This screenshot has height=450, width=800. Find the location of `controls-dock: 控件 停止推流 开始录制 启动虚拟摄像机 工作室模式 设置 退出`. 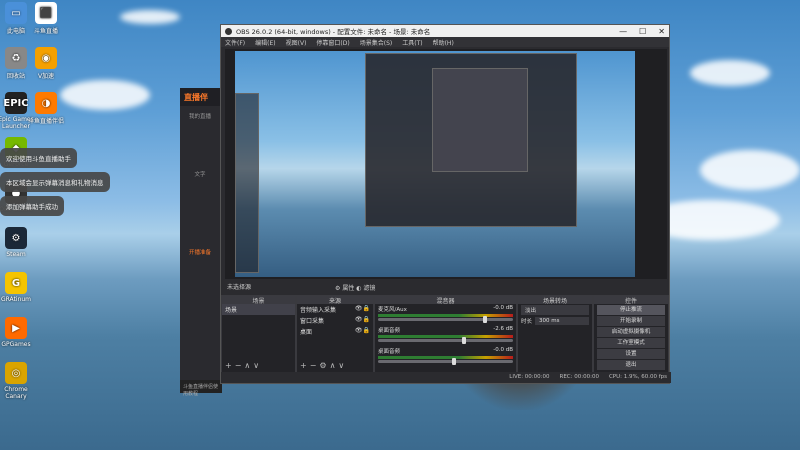

controls-dock: 控件 停止推流 开始录制 启动虚拟摄像机 工作室模式 设置 退出 is located at coordinates (631, 334).